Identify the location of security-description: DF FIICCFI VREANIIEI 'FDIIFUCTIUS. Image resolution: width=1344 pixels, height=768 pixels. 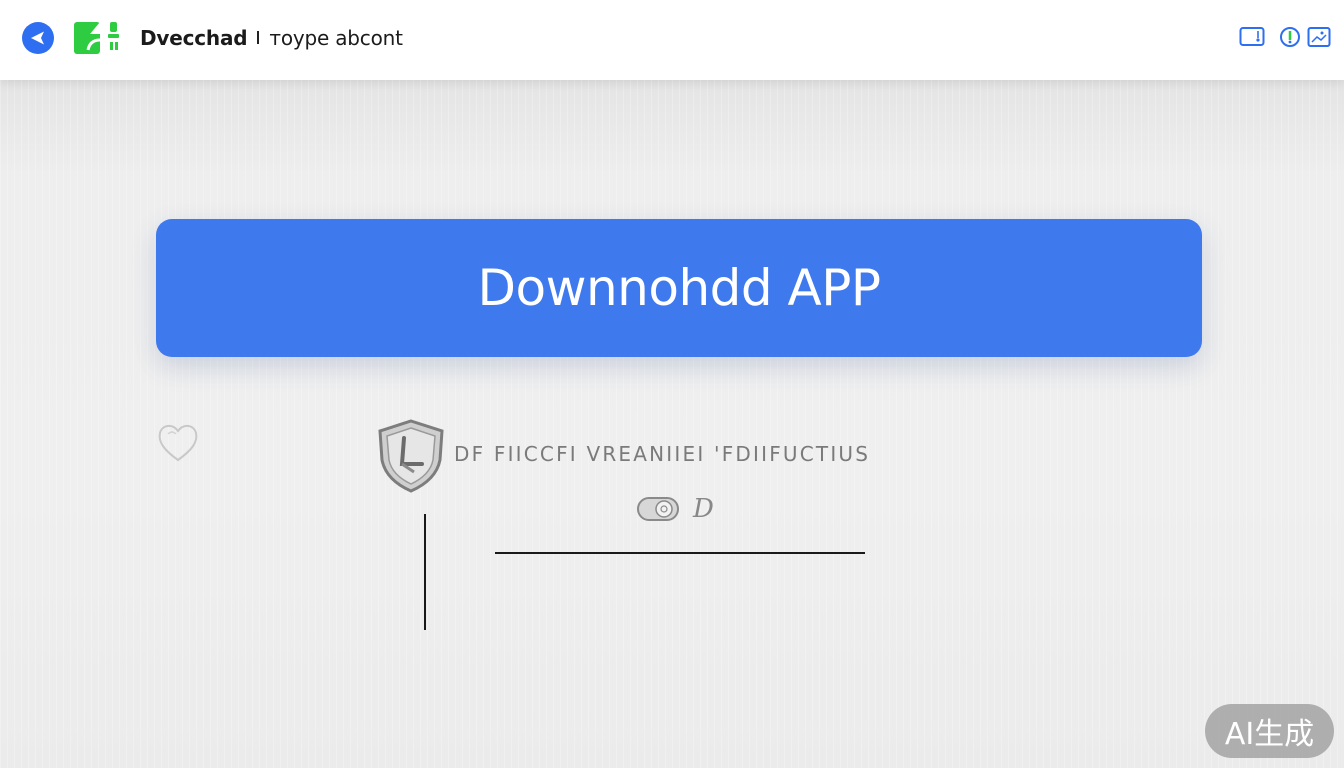
(662, 454).